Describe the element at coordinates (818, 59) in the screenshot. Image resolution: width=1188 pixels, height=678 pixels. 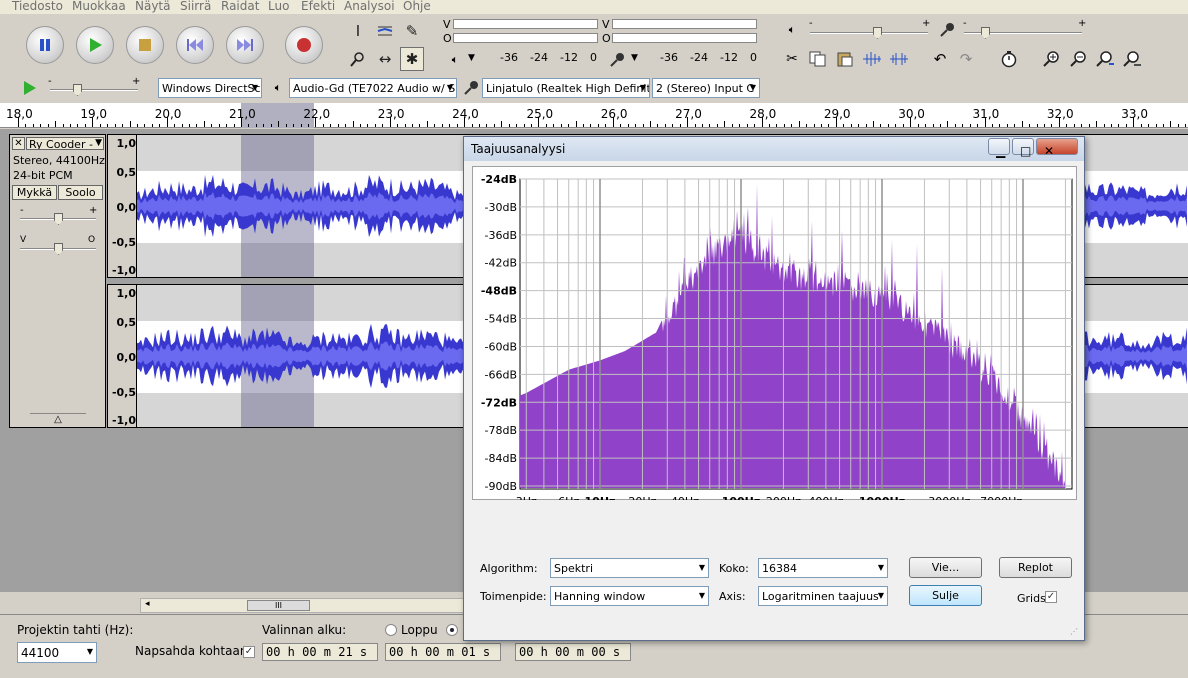
I see `copy-button` at that location.